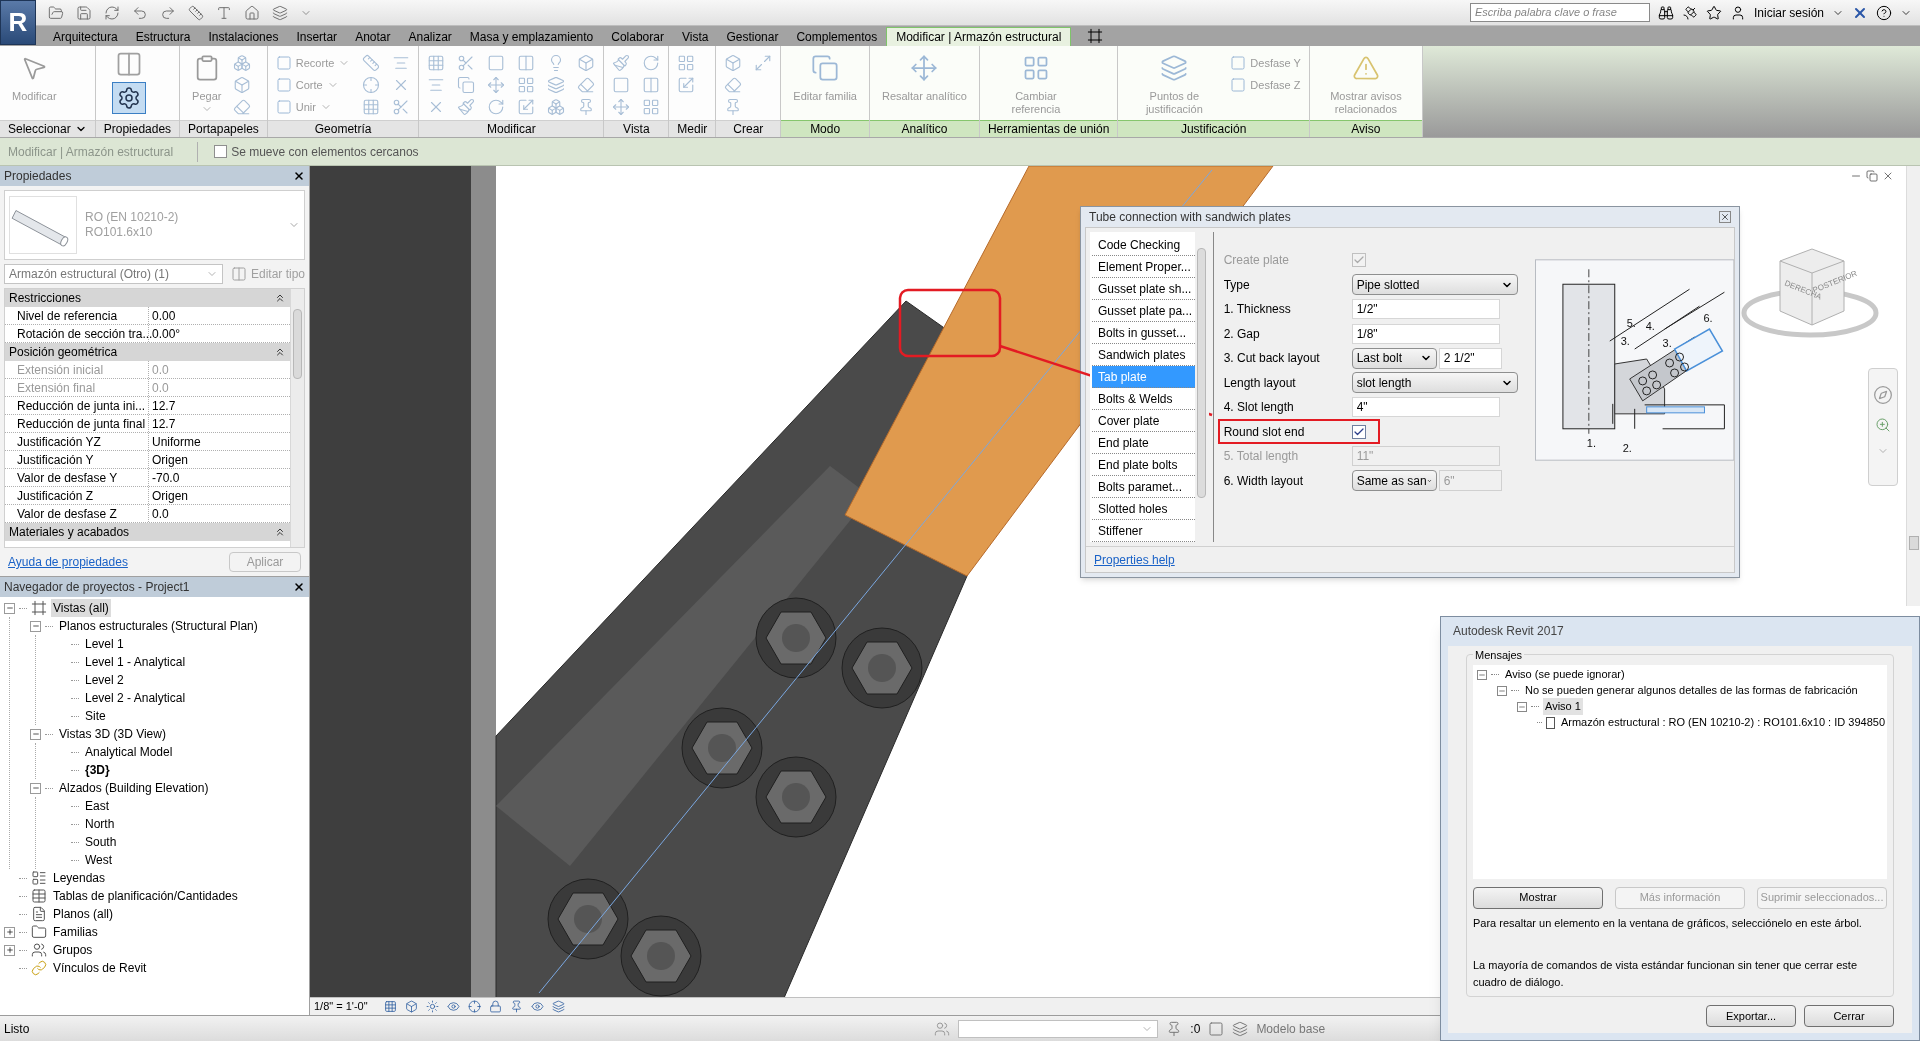  I want to click on ribbon-panel-title: Seleccionar, so click(47, 128).